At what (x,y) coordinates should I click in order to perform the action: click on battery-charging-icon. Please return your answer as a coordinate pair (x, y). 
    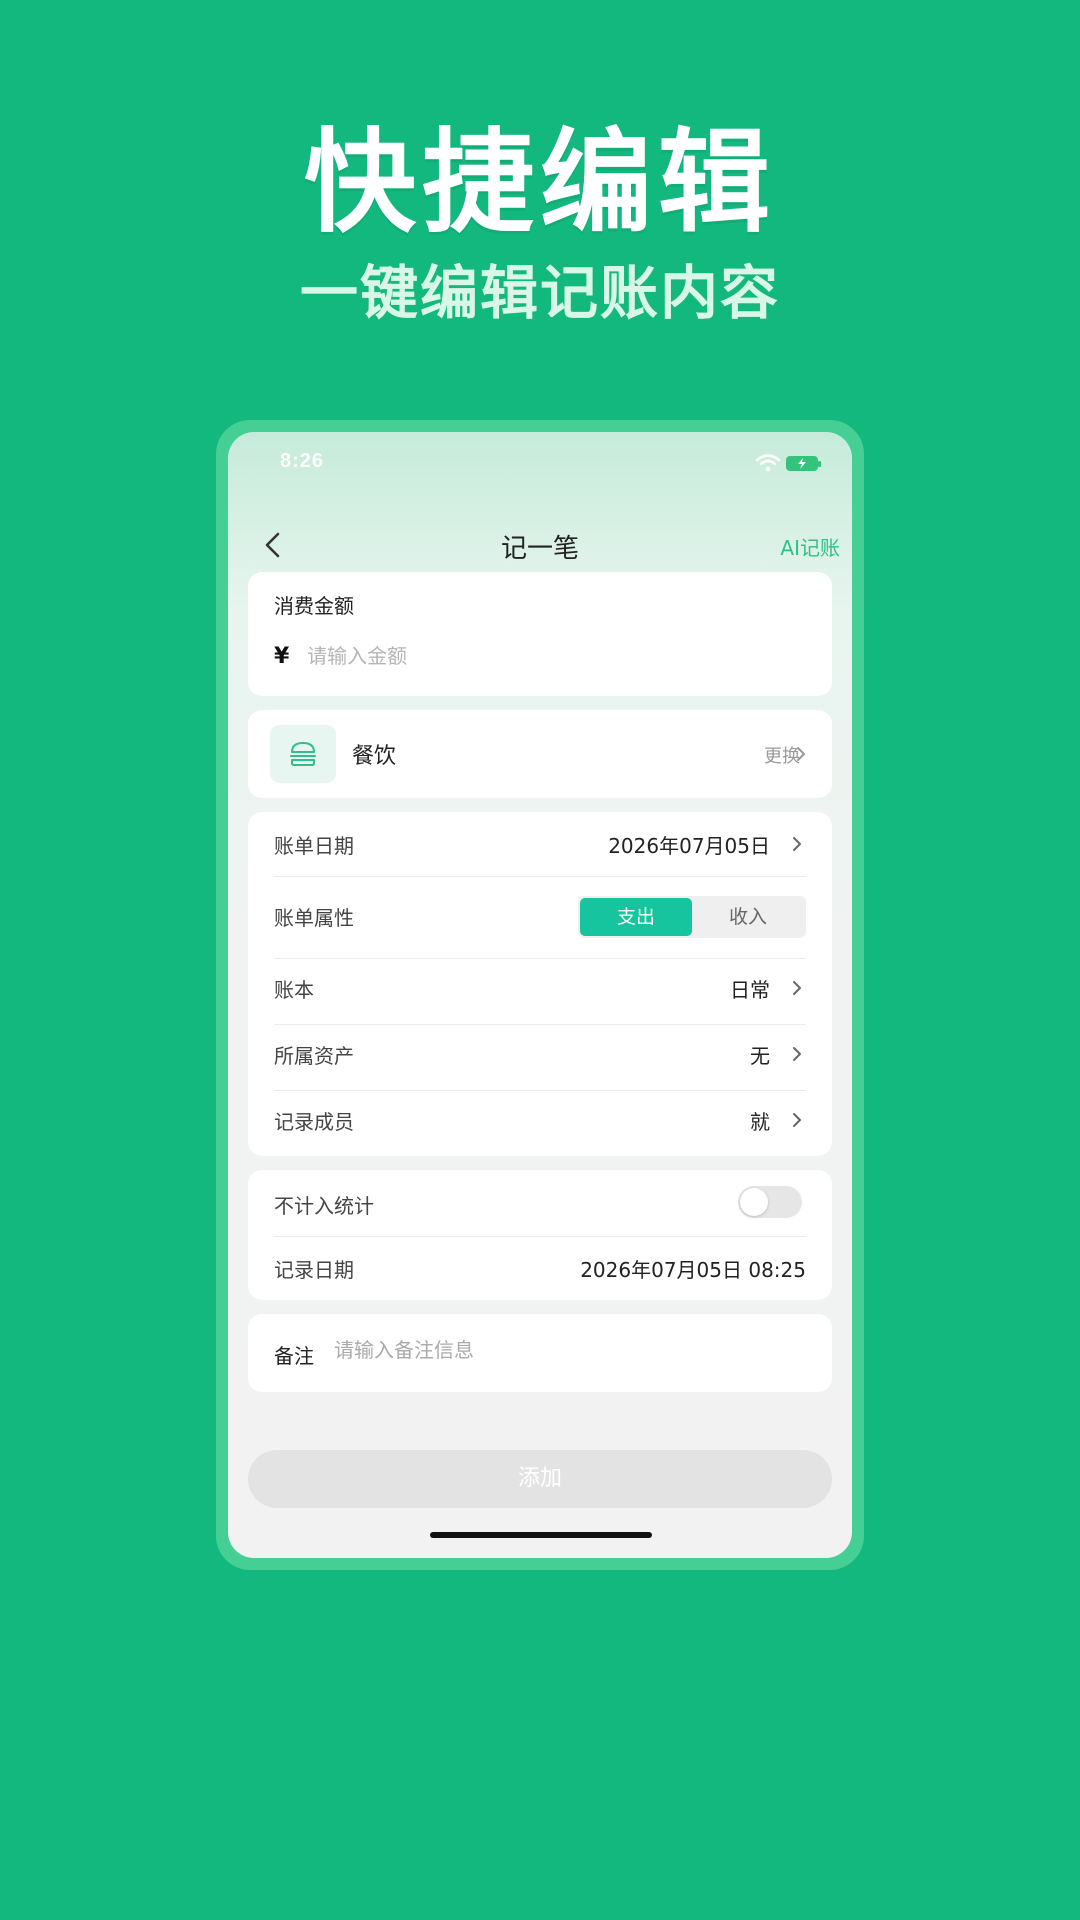
    Looking at the image, I should click on (803, 463).